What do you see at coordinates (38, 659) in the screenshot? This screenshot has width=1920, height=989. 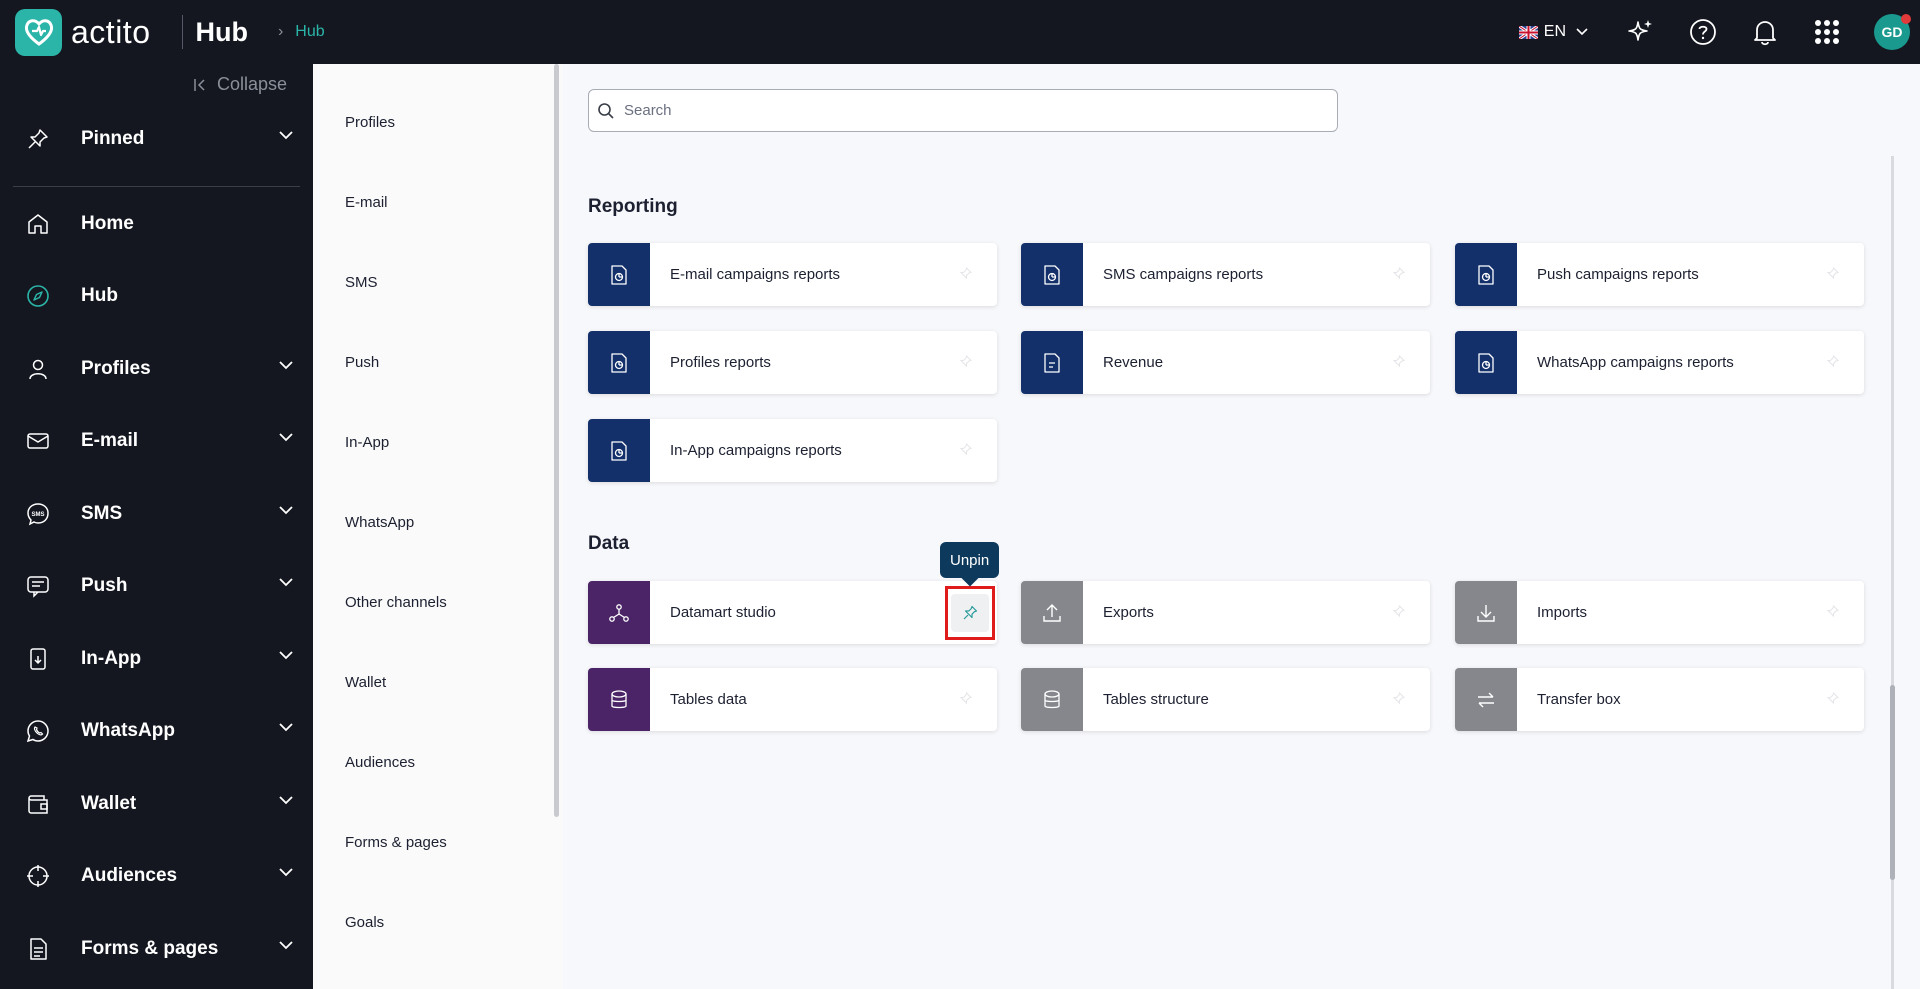 I see `phone-icon` at bounding box center [38, 659].